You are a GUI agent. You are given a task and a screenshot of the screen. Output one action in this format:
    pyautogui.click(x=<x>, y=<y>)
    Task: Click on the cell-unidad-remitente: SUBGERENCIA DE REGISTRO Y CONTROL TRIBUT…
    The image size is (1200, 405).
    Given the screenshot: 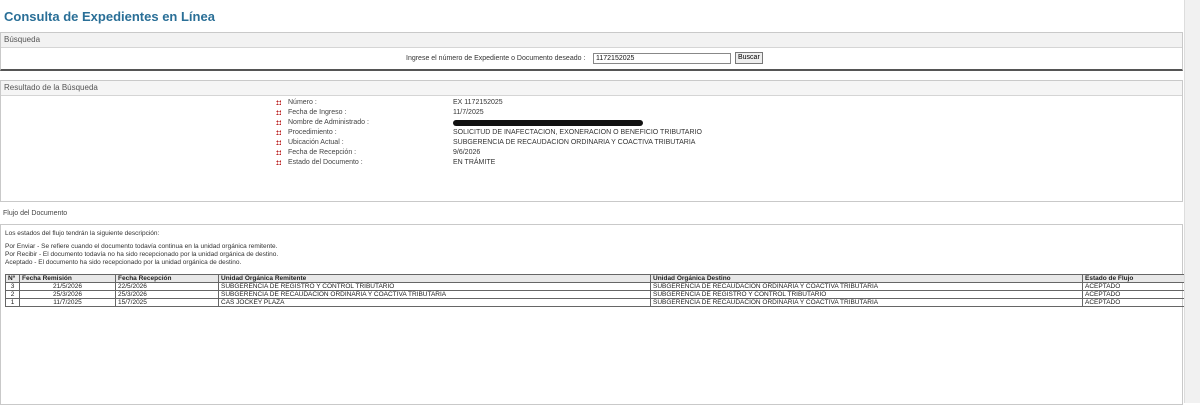 What is the action you would take?
    pyautogui.click(x=434, y=286)
    